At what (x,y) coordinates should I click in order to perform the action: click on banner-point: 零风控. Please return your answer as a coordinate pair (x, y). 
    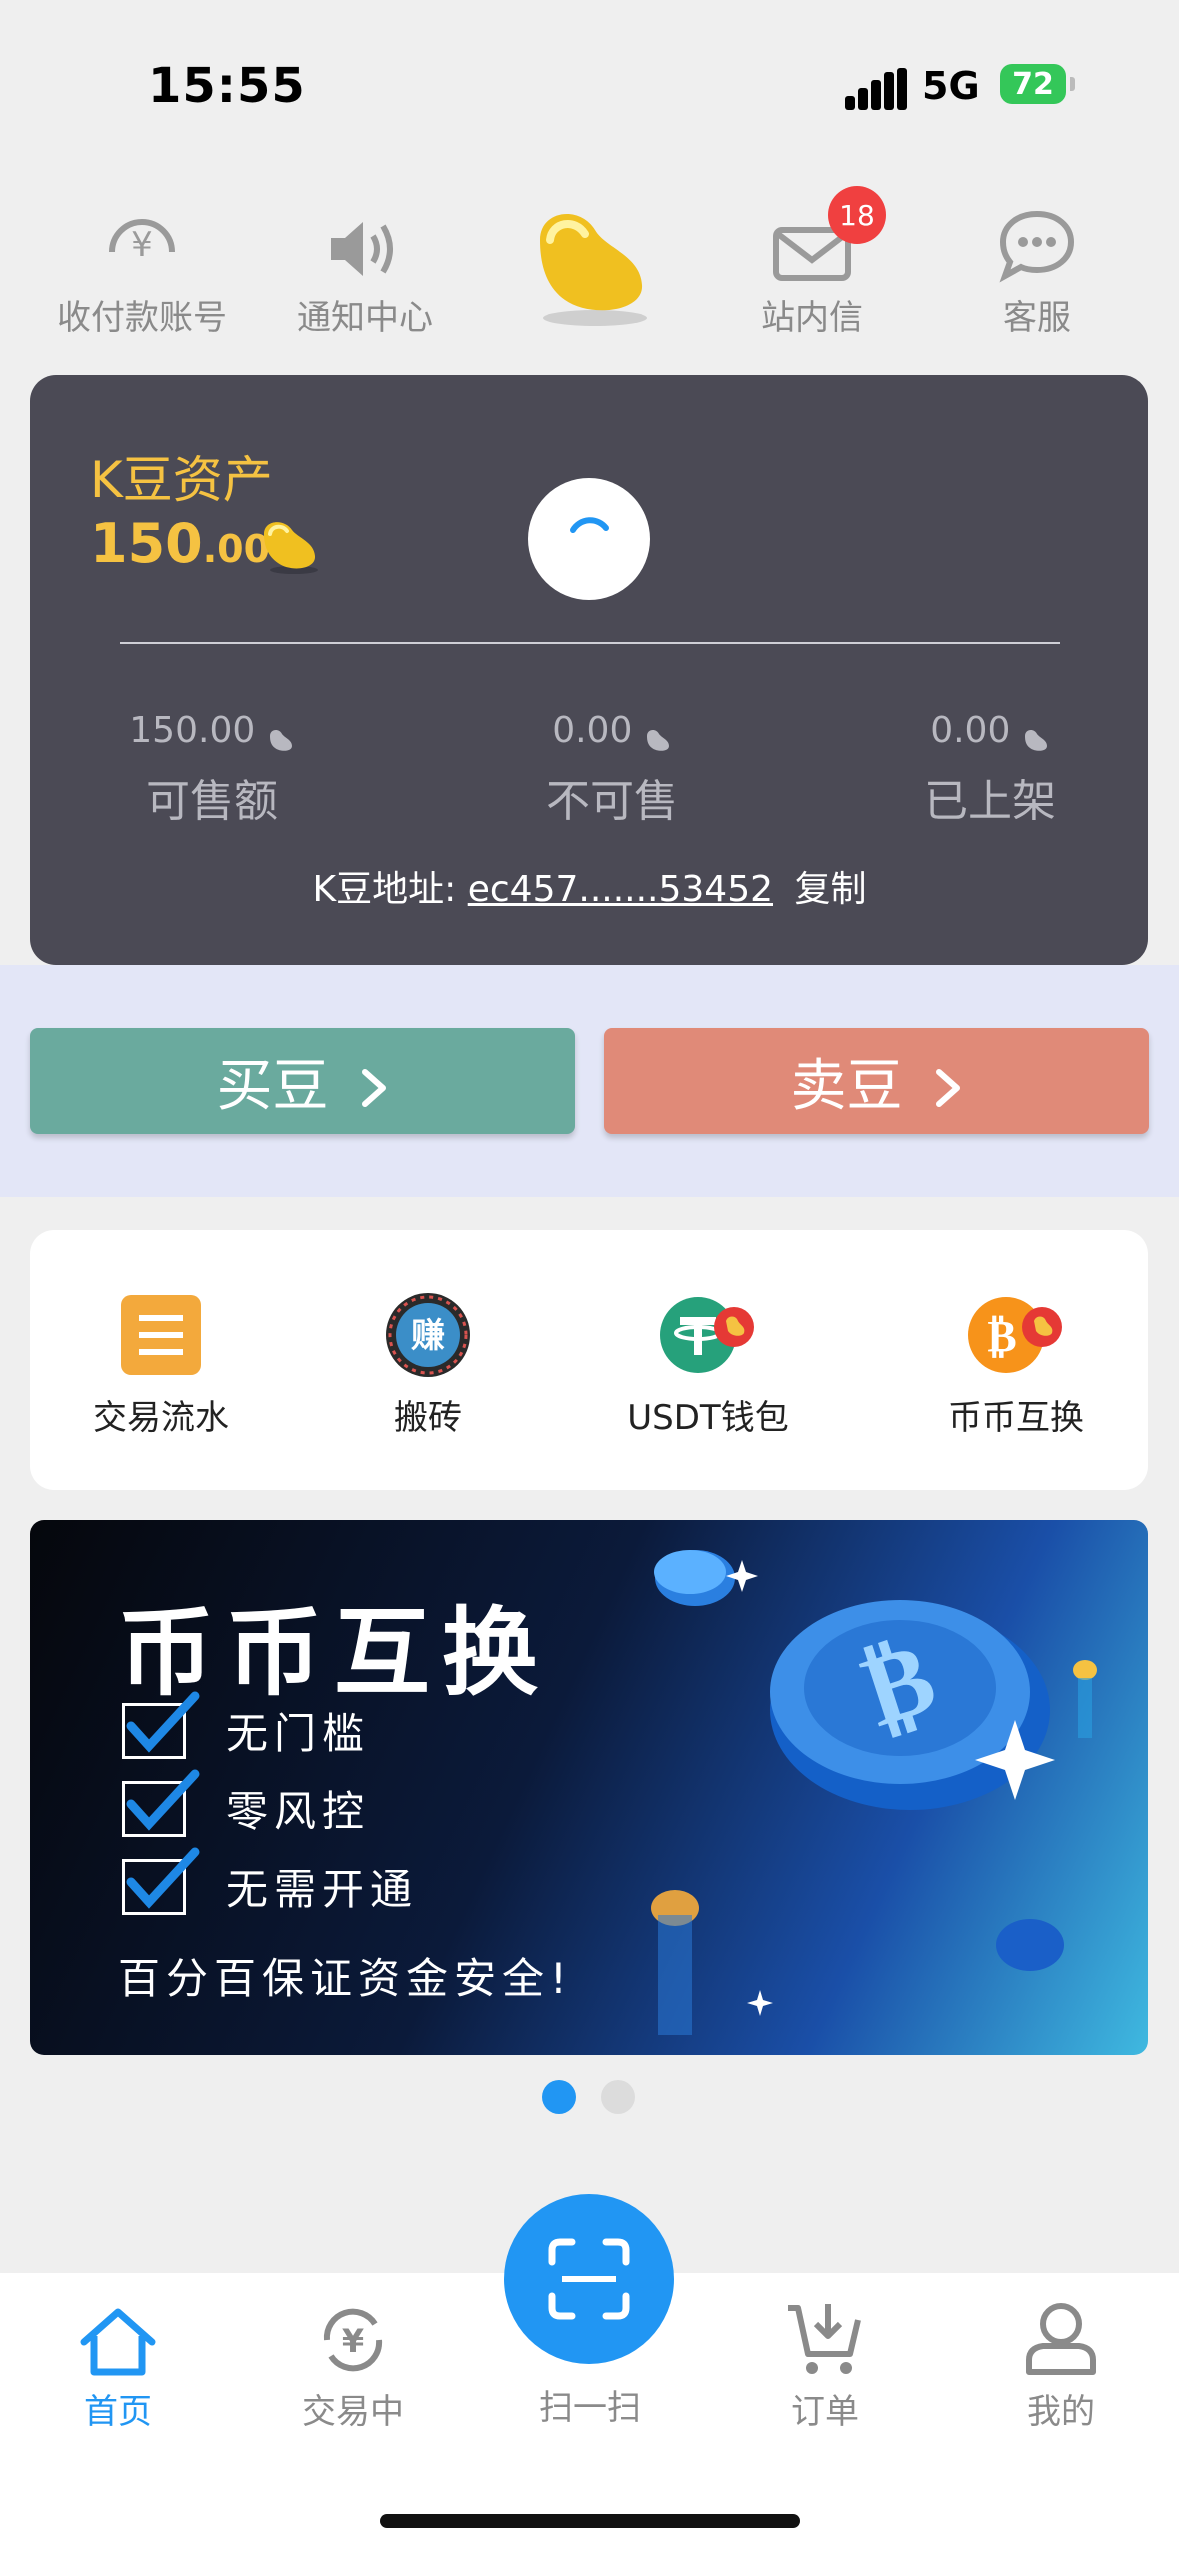
    Looking at the image, I should click on (246, 1804).